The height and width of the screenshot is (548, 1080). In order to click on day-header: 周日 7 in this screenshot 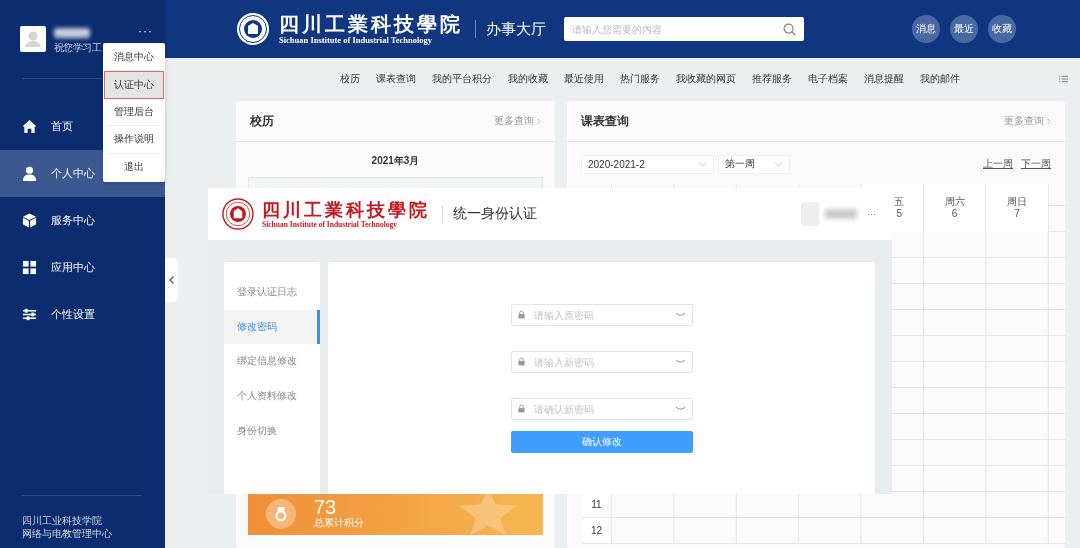, I will do `click(1017, 208)`.